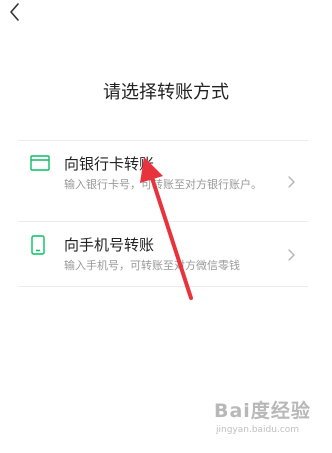 The height and width of the screenshot is (453, 332). What do you see at coordinates (166, 228) in the screenshot?
I see `red-arrow-icon` at bounding box center [166, 228].